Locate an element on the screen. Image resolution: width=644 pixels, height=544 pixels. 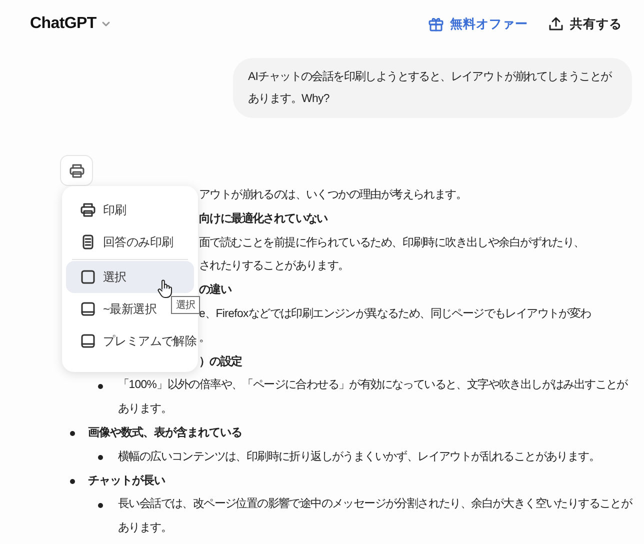
answer-text: 面で読むことを前提に作られているため、印刷時に吹き出しや余白がずれたり、 is located at coordinates (391, 243).